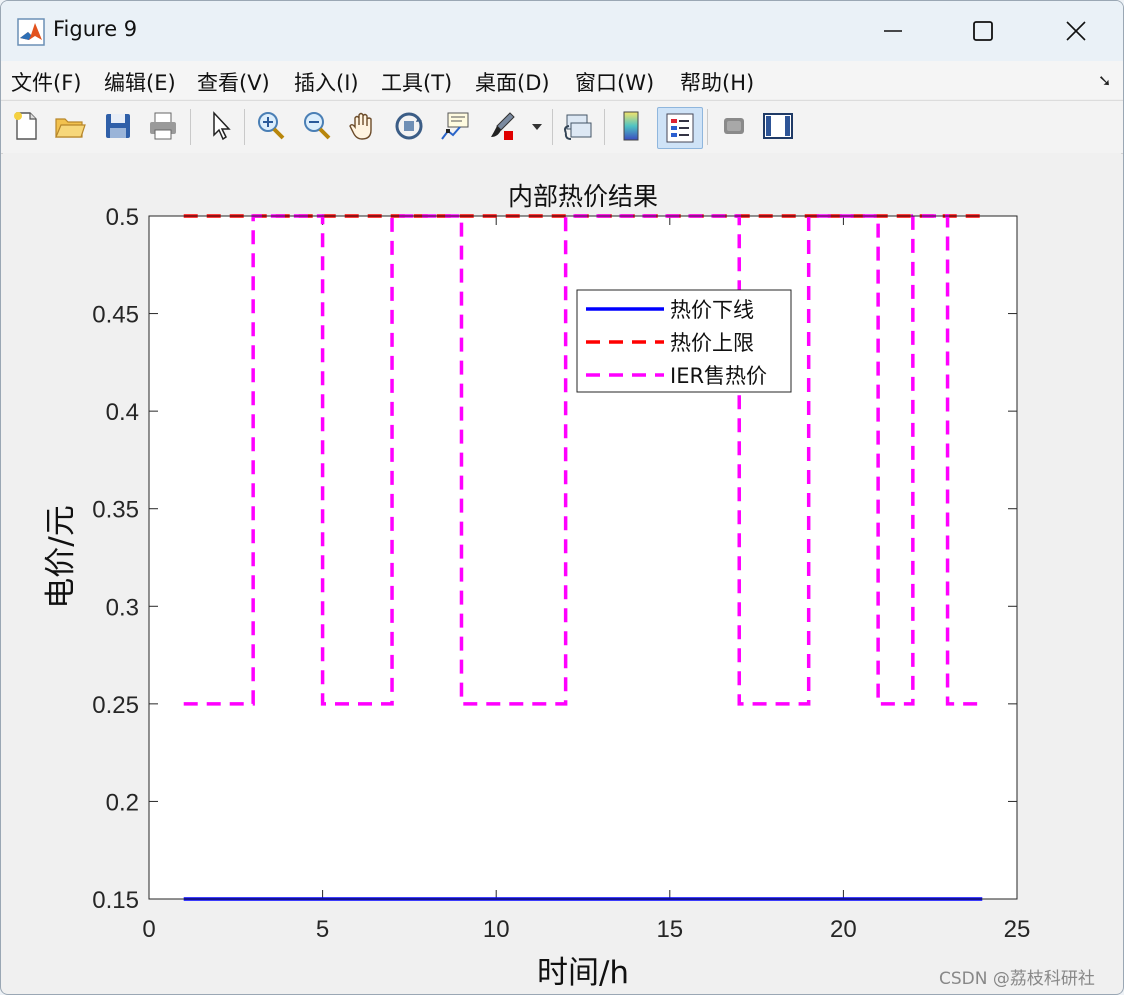 The width and height of the screenshot is (1124, 995). Describe the element at coordinates (416, 82) in the screenshot. I see `menu-tools: 工具(T)` at that location.